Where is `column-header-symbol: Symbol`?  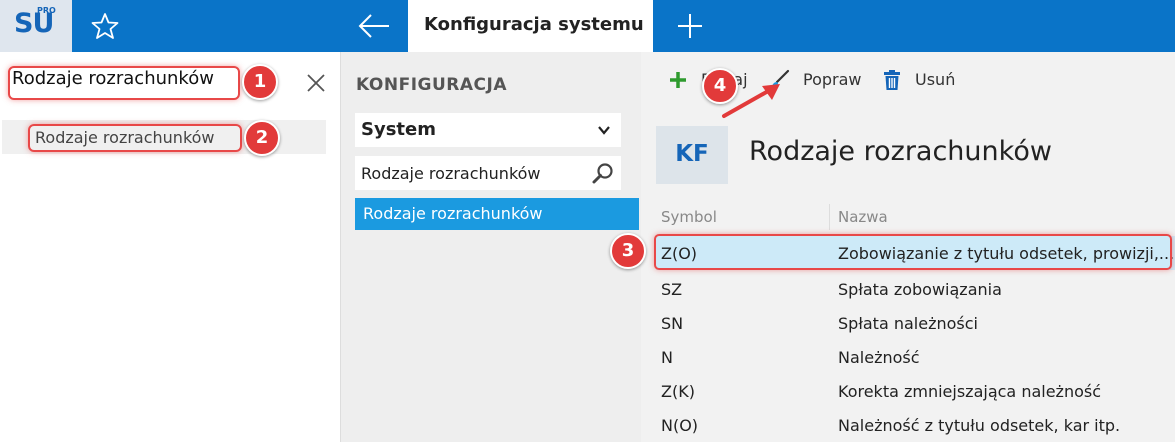
column-header-symbol: Symbol is located at coordinates (689, 217).